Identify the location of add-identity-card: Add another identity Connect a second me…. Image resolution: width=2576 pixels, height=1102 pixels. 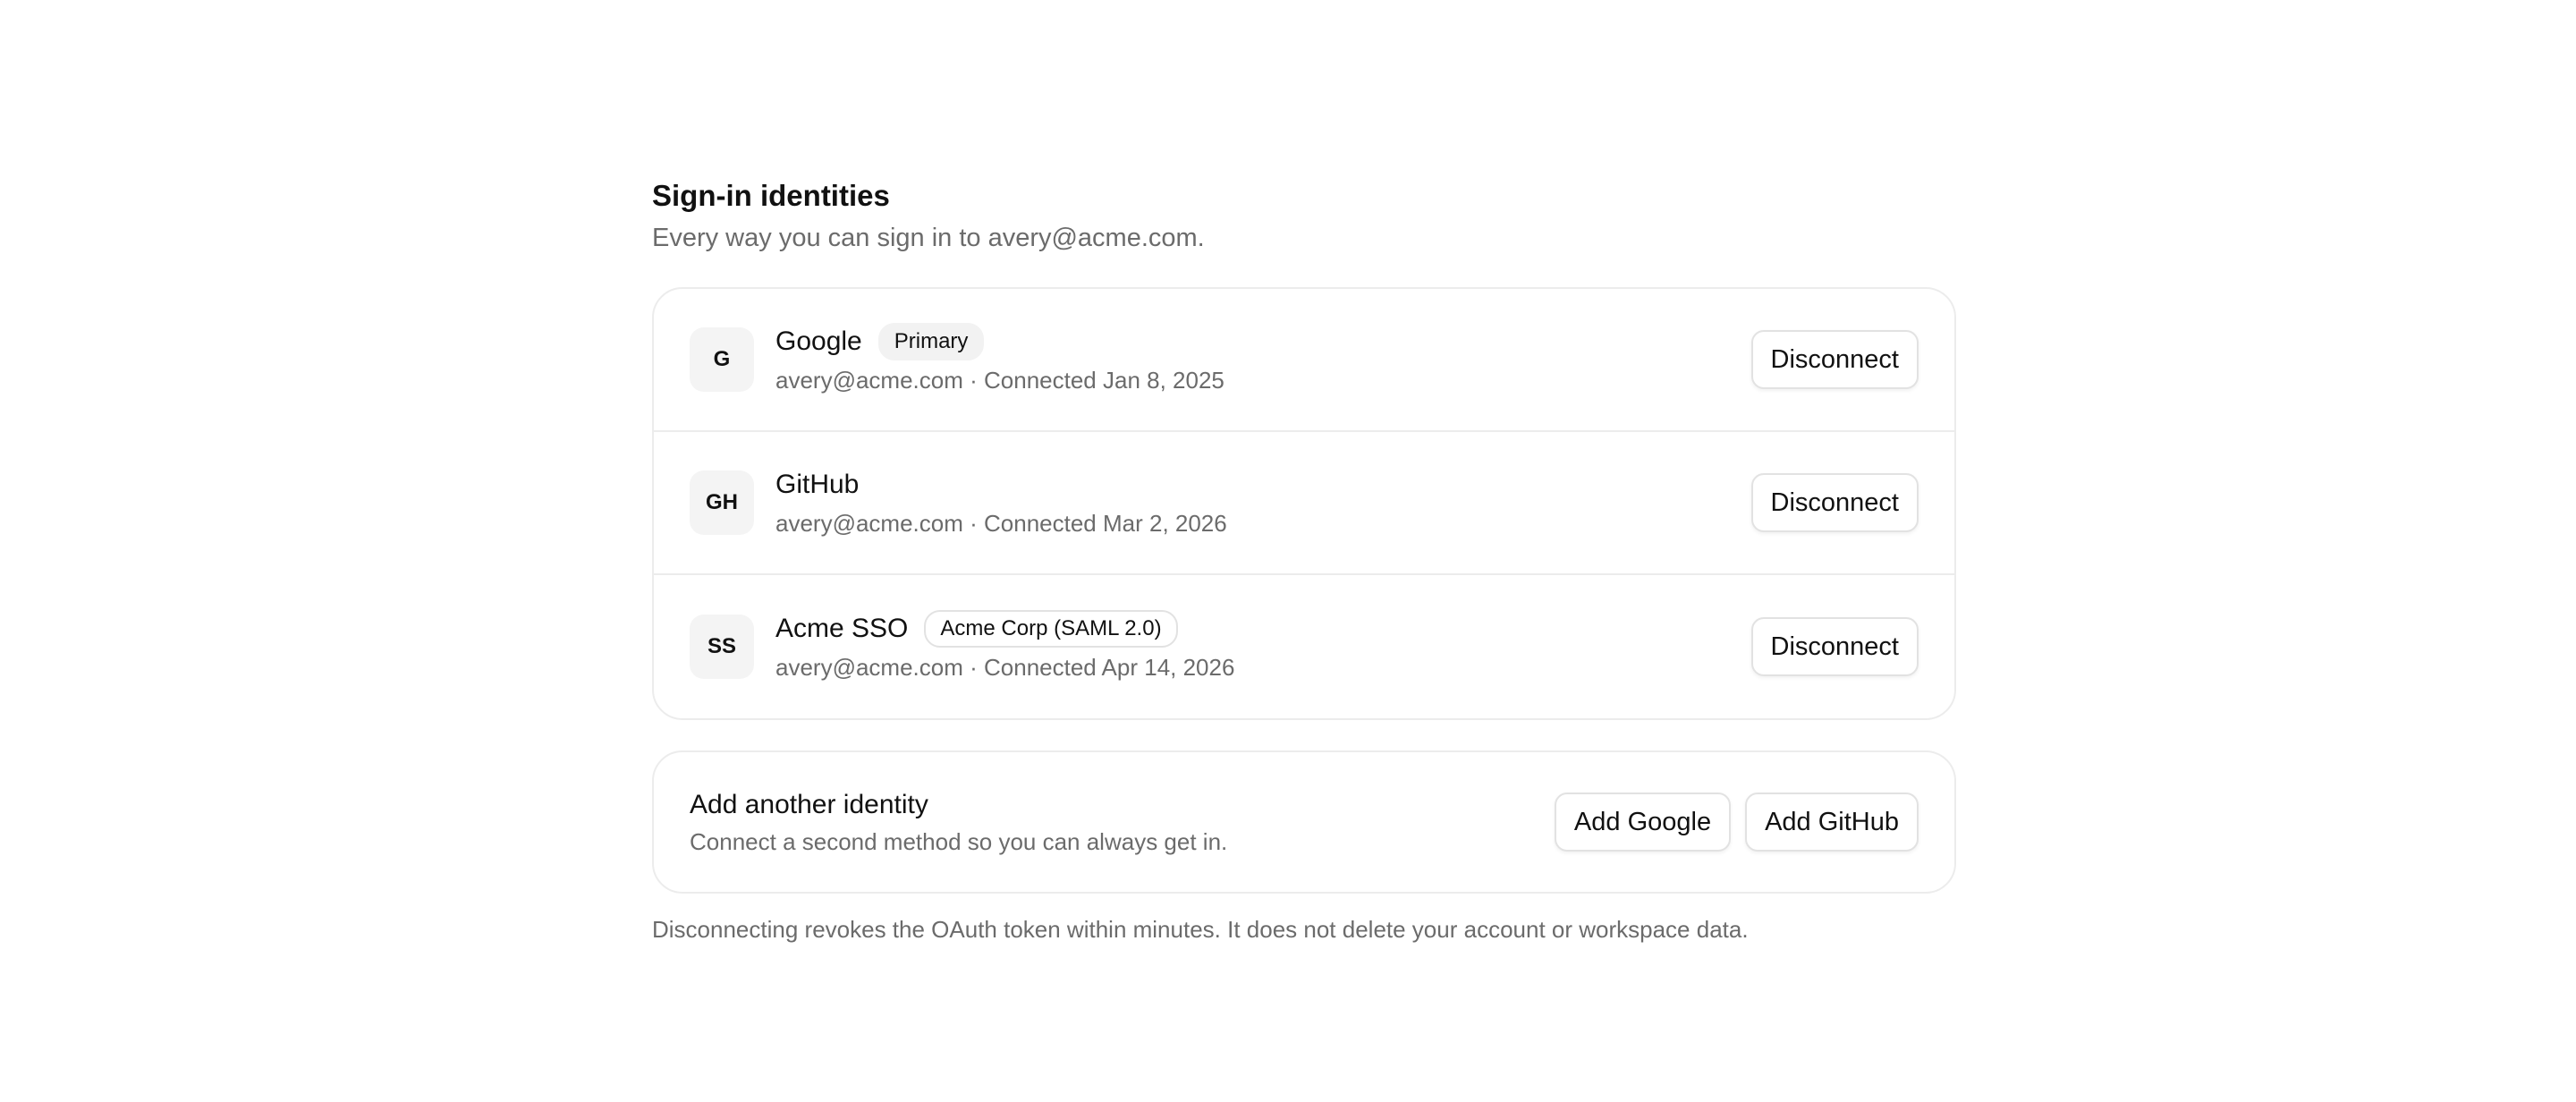
(1304, 822).